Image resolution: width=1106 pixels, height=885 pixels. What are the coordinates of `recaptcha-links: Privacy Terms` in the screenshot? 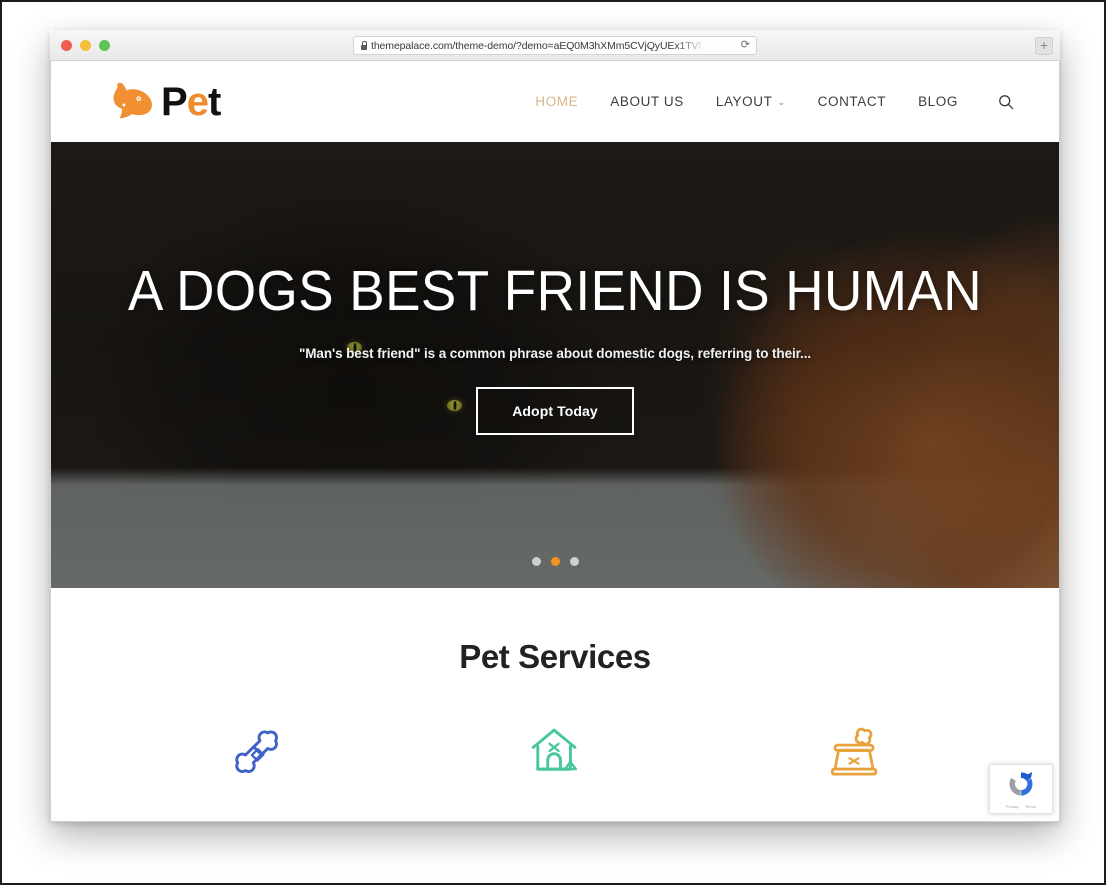 It's located at (1021, 807).